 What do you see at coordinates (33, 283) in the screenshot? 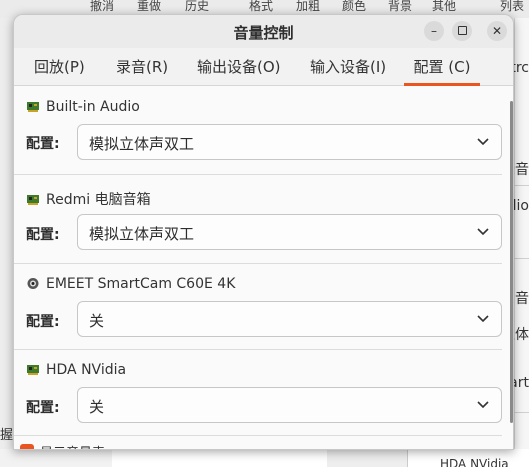
I see `webcam-icon` at bounding box center [33, 283].